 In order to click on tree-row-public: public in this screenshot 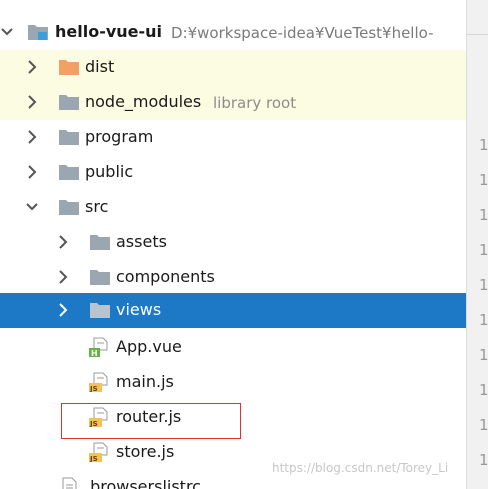, I will do `click(233, 172)`.